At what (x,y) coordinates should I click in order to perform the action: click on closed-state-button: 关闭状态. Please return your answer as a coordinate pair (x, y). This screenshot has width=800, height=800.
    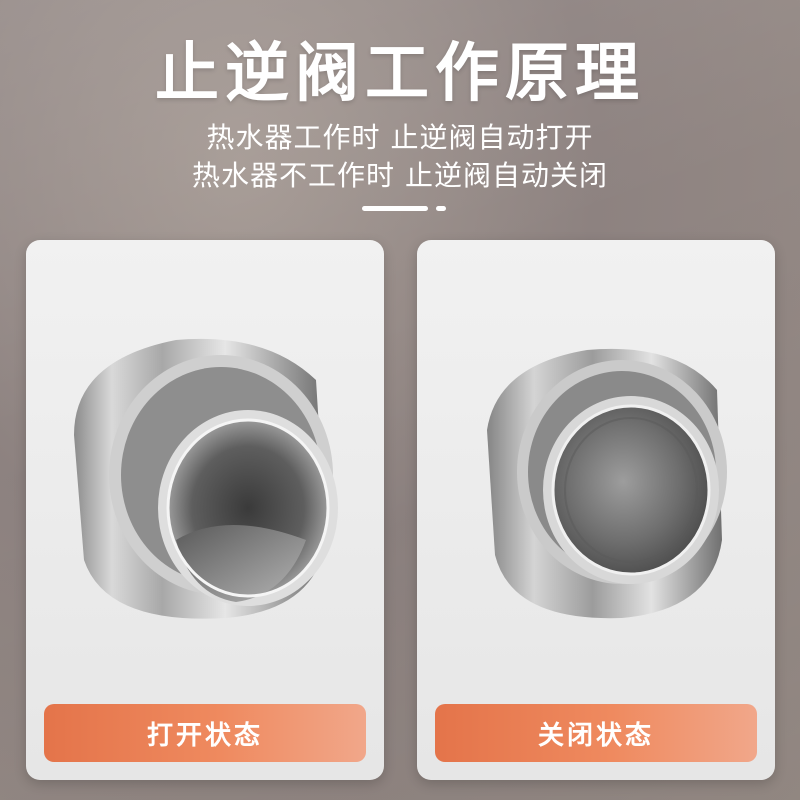
    Looking at the image, I should click on (596, 733).